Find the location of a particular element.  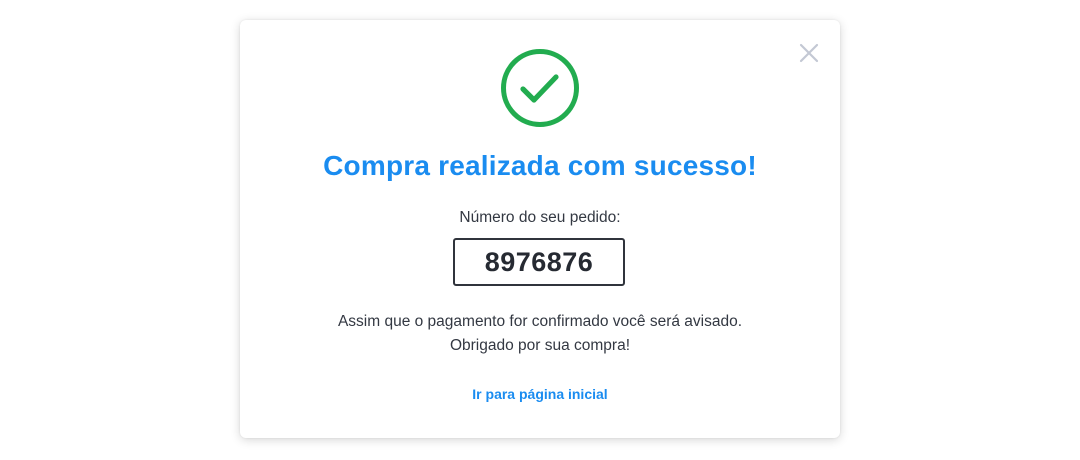

close-button is located at coordinates (809, 53).